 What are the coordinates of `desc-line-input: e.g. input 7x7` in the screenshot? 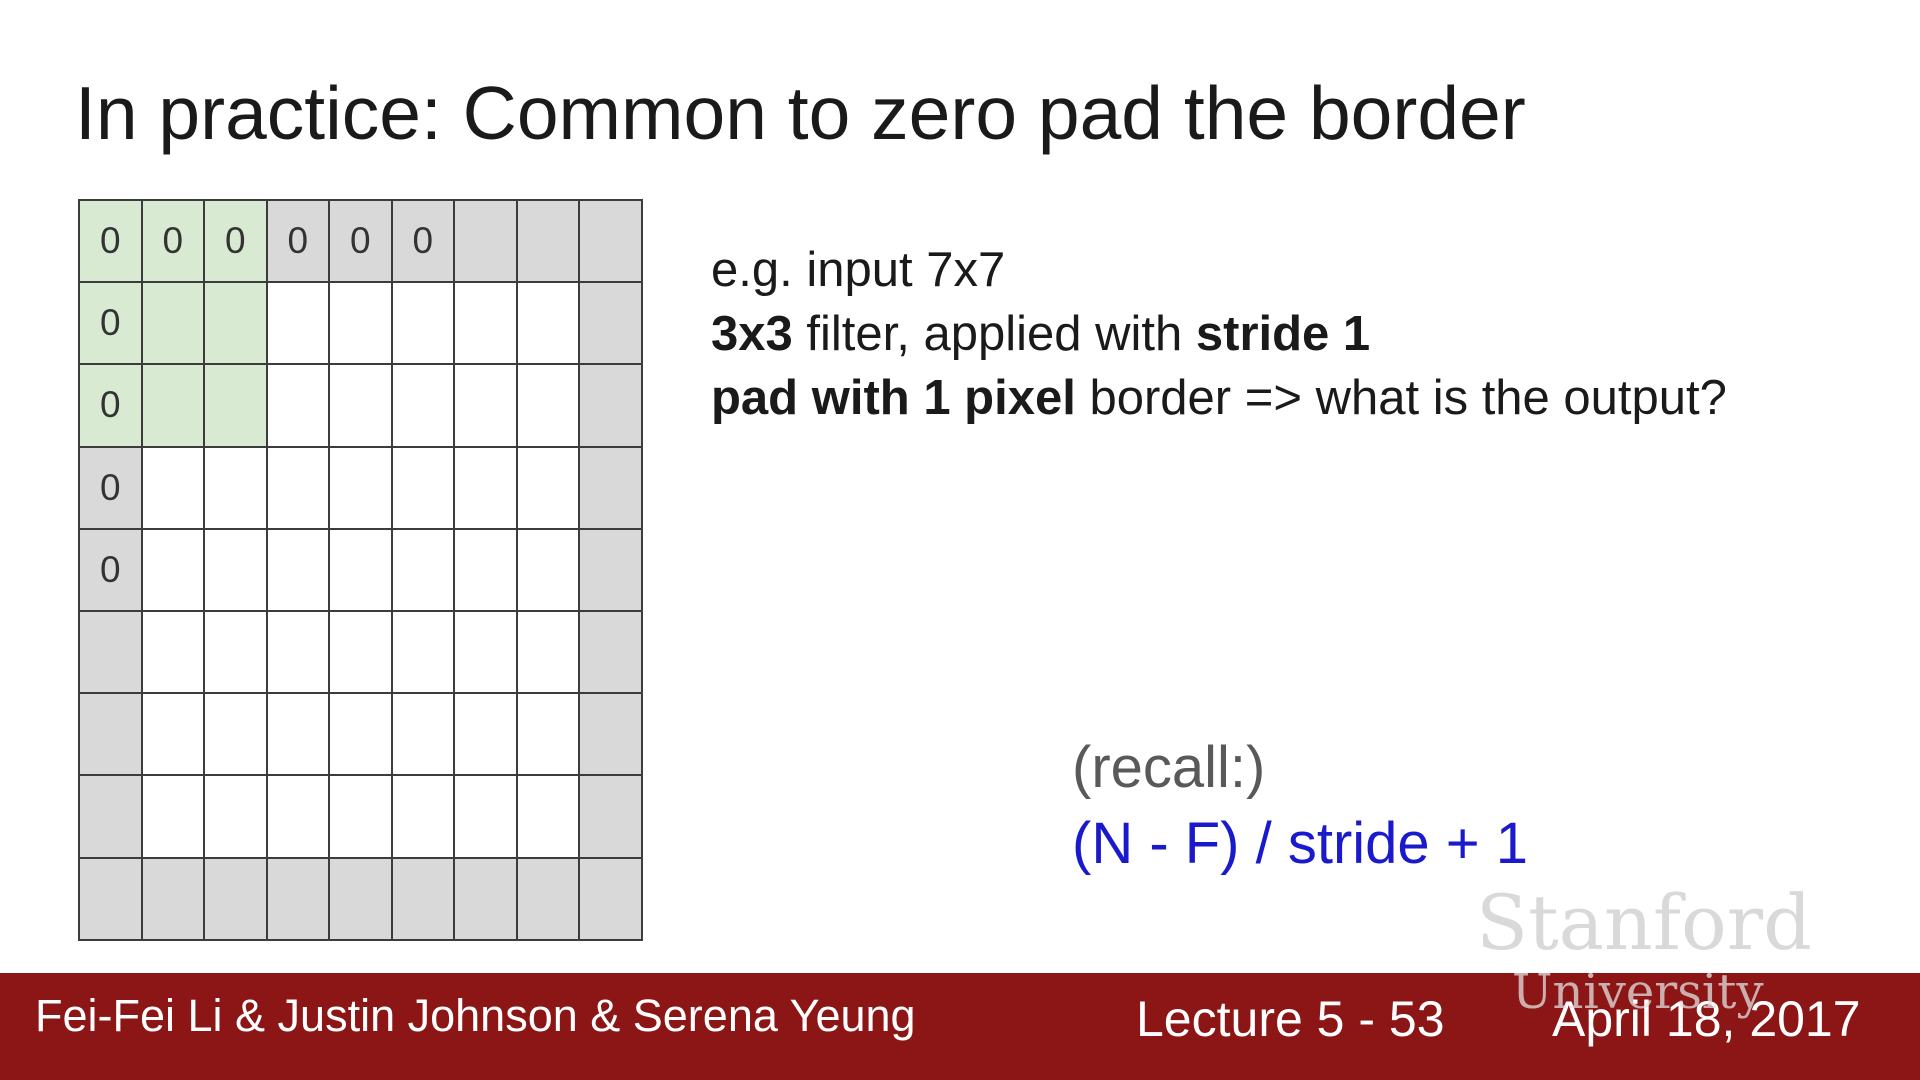 It's located at (858, 270).